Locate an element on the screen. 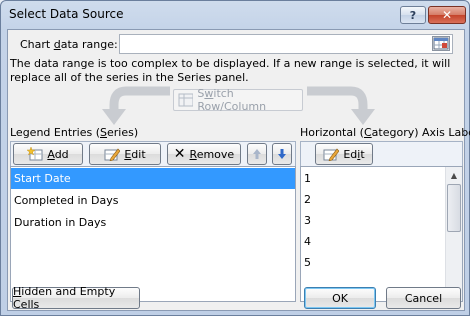  edit-series-button: Edit is located at coordinates (125, 154).